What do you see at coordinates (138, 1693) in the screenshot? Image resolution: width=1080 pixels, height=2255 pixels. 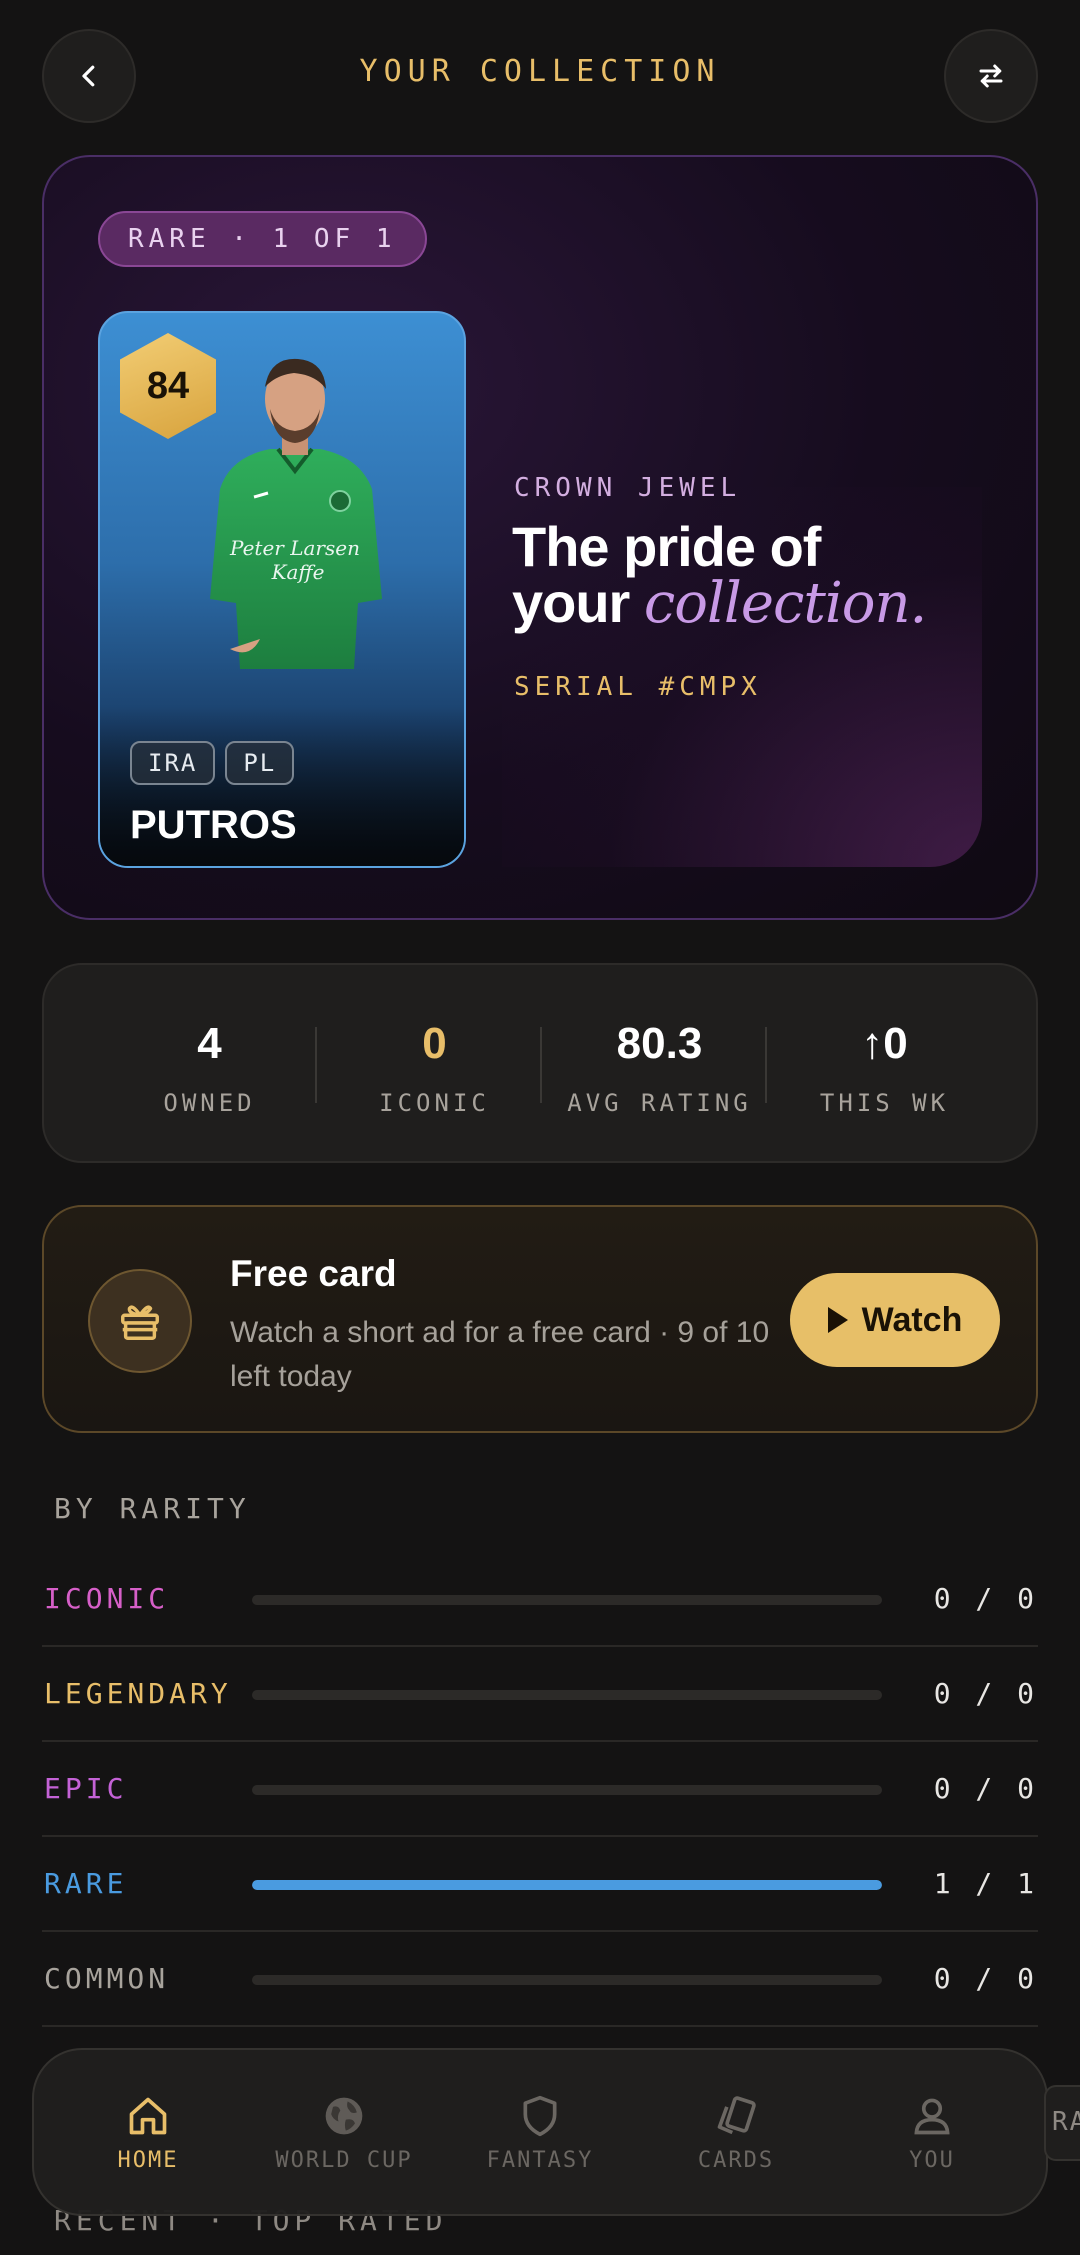 I see `rarity-name: LEGENDARY` at bounding box center [138, 1693].